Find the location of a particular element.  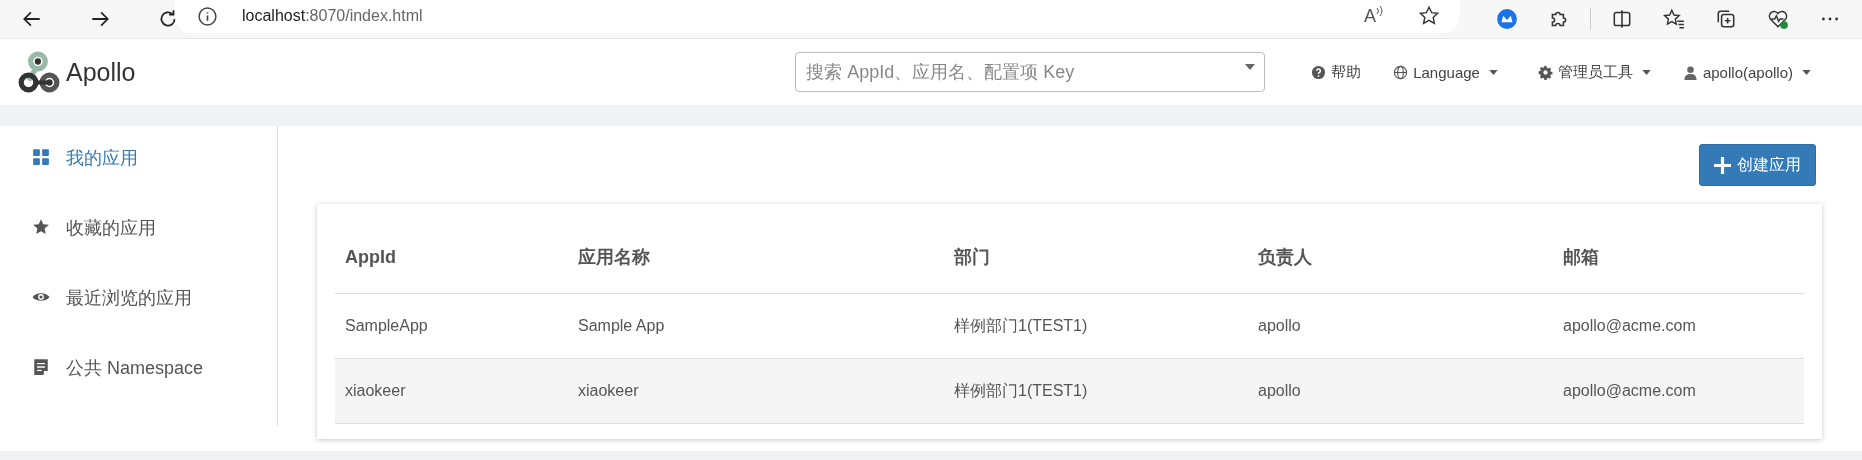

column-header: 部门 is located at coordinates (1096, 257).